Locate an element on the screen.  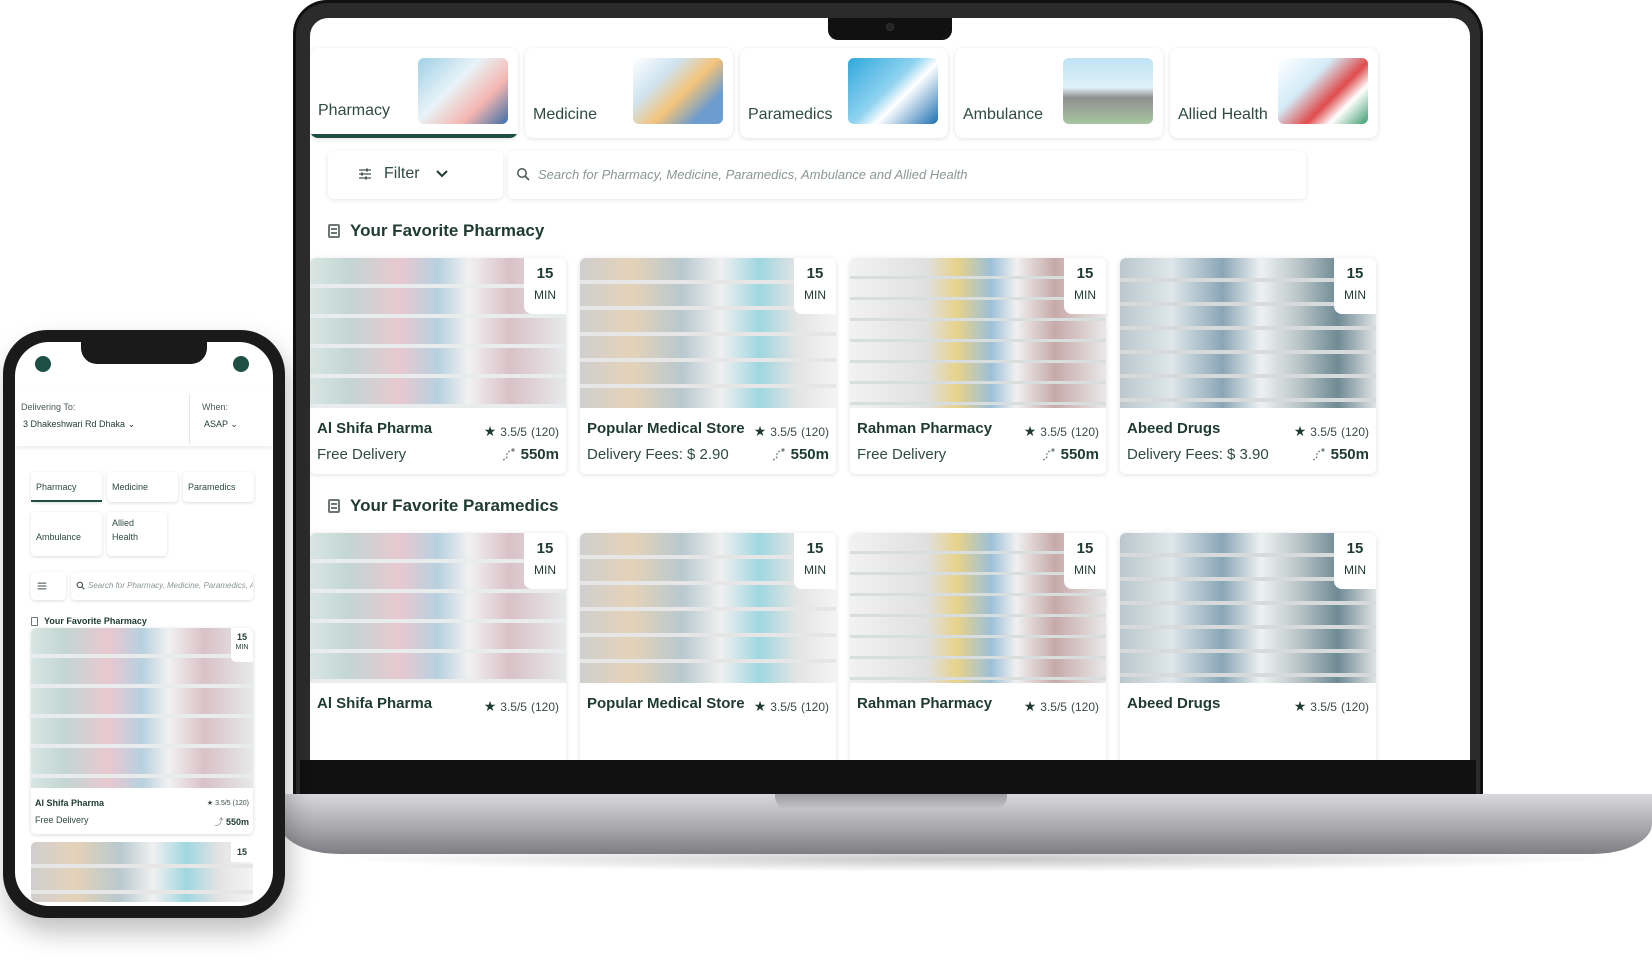
search-icon is located at coordinates (80, 585).